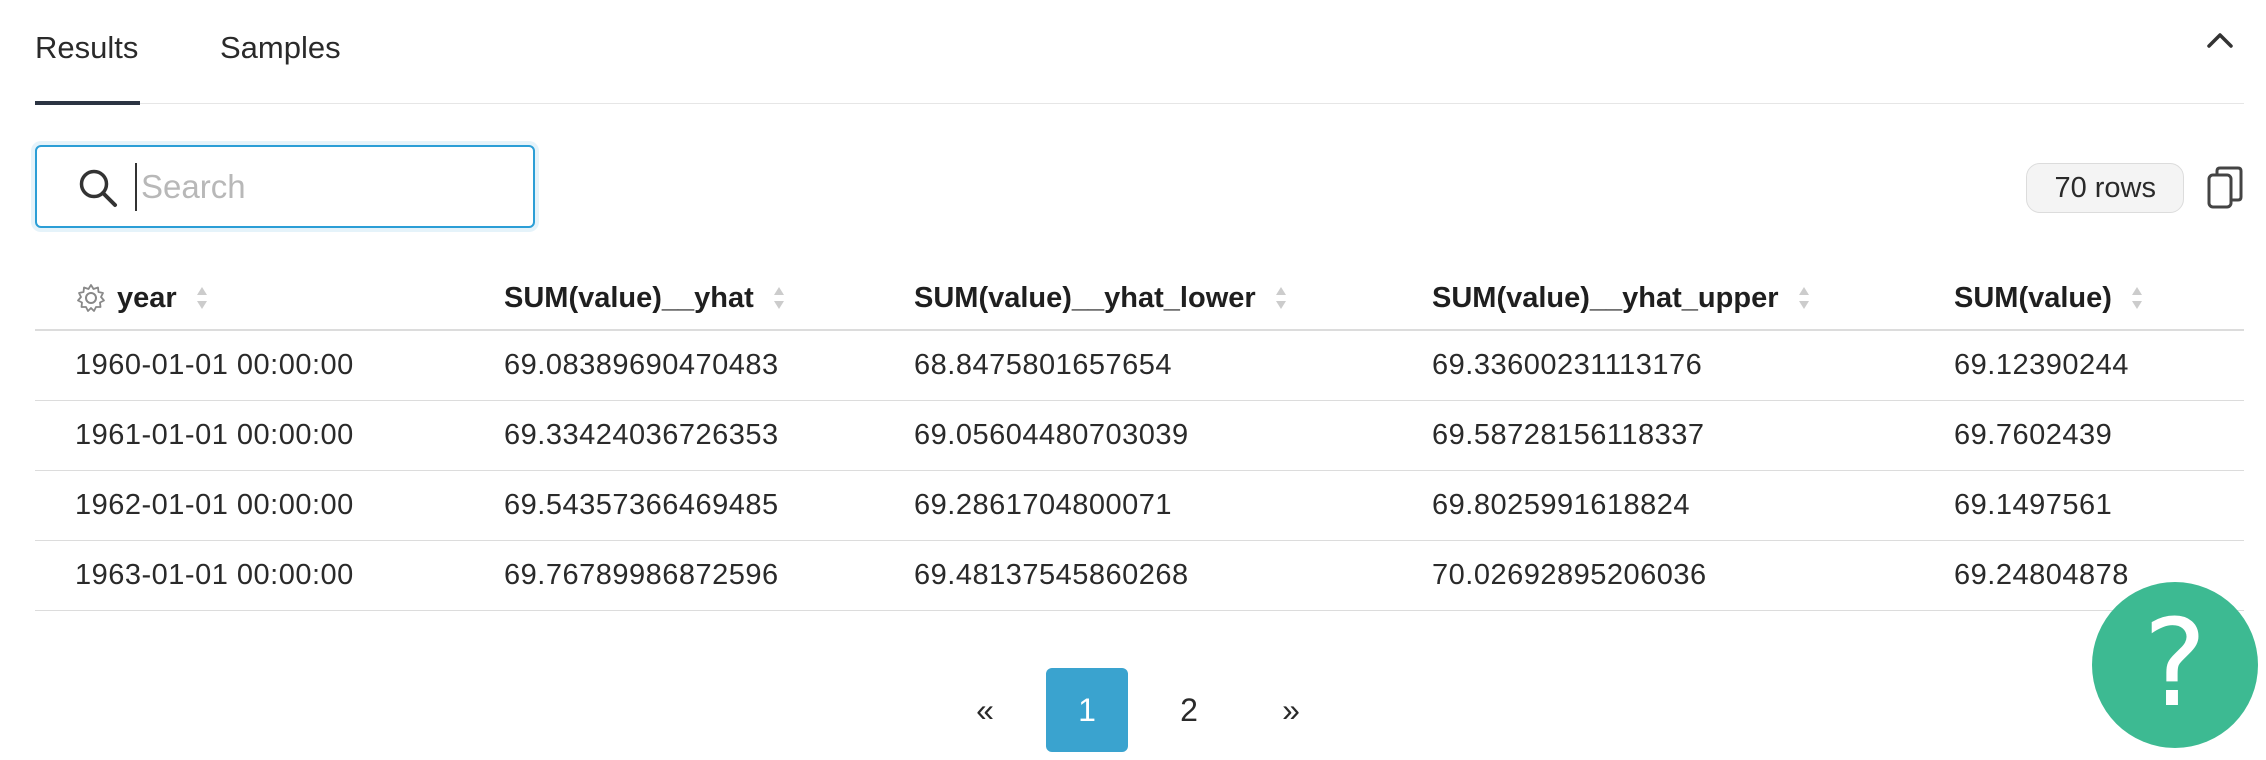 Image resolution: width=2266 pixels, height=760 pixels. I want to click on pagination-next-button: », so click(1291, 710).